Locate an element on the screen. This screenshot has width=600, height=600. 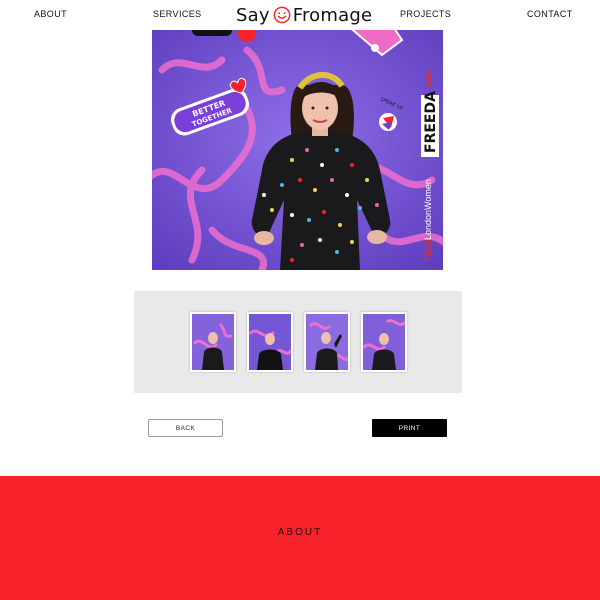
nav-projects: PROJECTS is located at coordinates (425, 14).